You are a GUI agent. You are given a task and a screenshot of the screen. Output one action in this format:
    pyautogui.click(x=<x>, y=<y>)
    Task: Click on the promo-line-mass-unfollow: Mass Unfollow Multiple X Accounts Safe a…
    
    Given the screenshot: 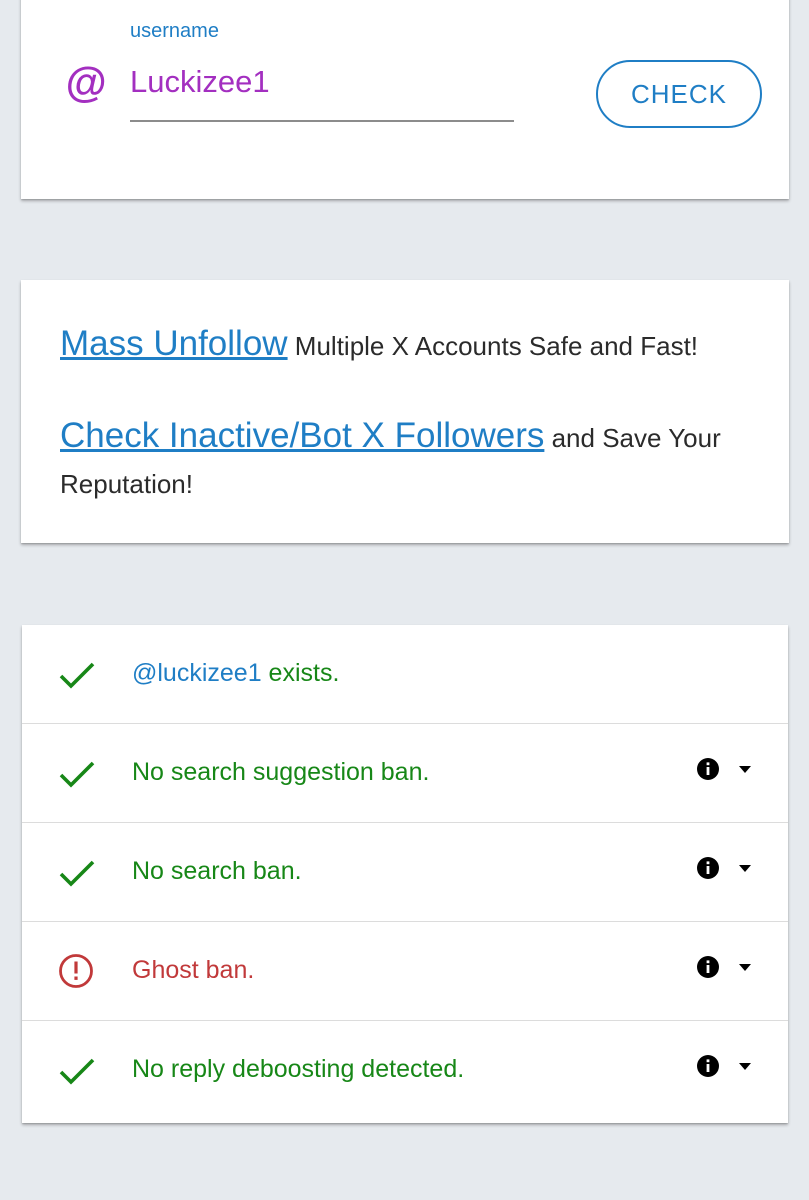 What is the action you would take?
    pyautogui.click(x=409, y=345)
    